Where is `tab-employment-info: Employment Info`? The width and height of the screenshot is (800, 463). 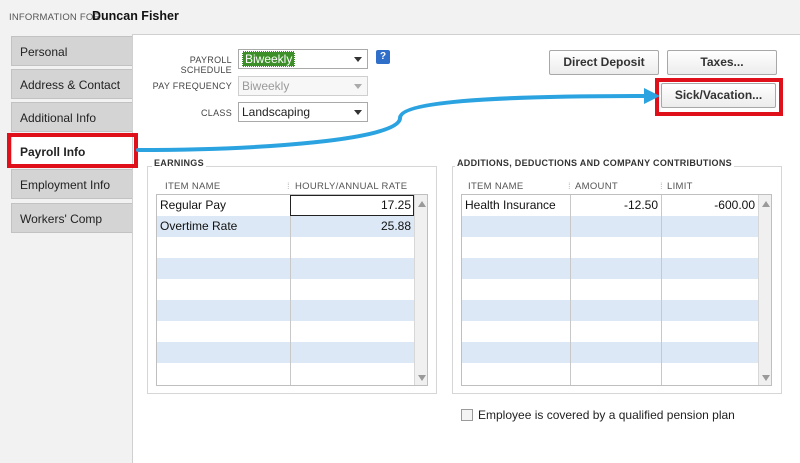 tab-employment-info: Employment Info is located at coordinates (71, 184).